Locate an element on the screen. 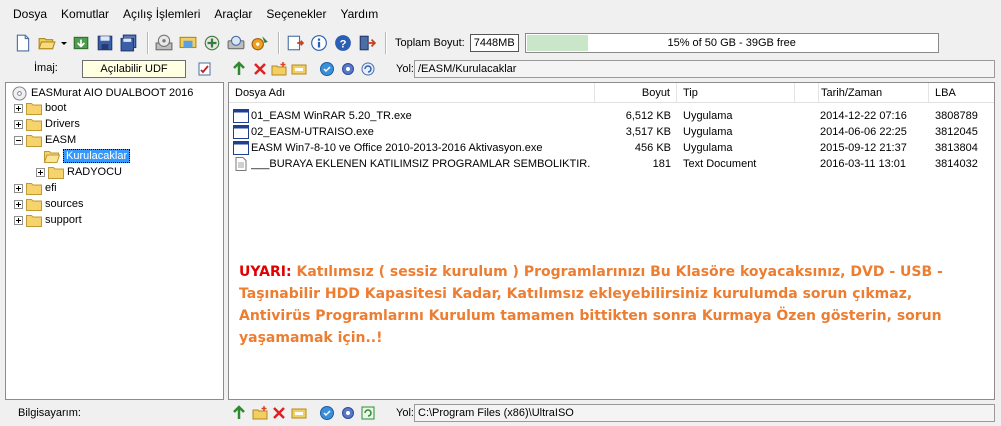 The height and width of the screenshot is (426, 1001). column-header-type: Tip is located at coordinates (736, 93).